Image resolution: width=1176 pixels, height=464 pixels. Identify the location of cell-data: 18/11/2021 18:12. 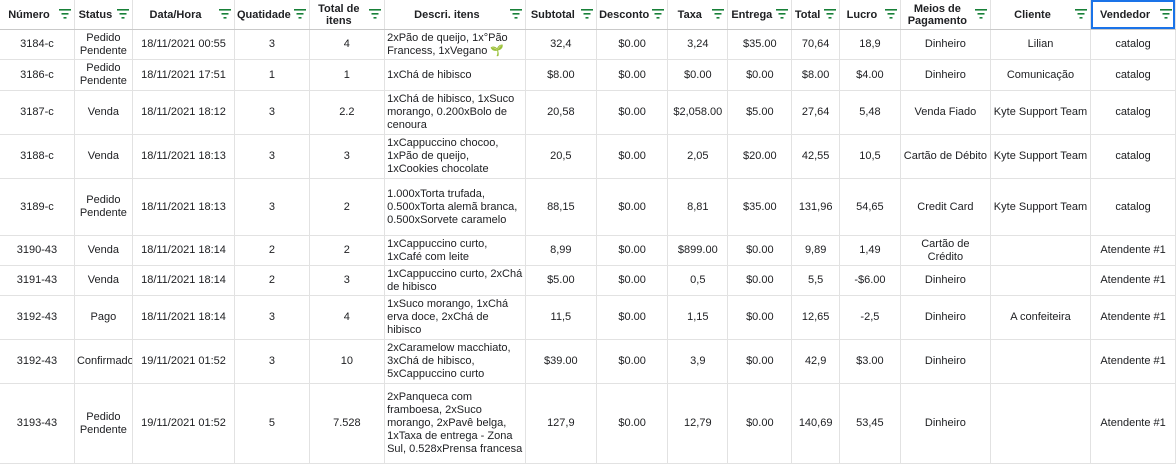
(184, 112).